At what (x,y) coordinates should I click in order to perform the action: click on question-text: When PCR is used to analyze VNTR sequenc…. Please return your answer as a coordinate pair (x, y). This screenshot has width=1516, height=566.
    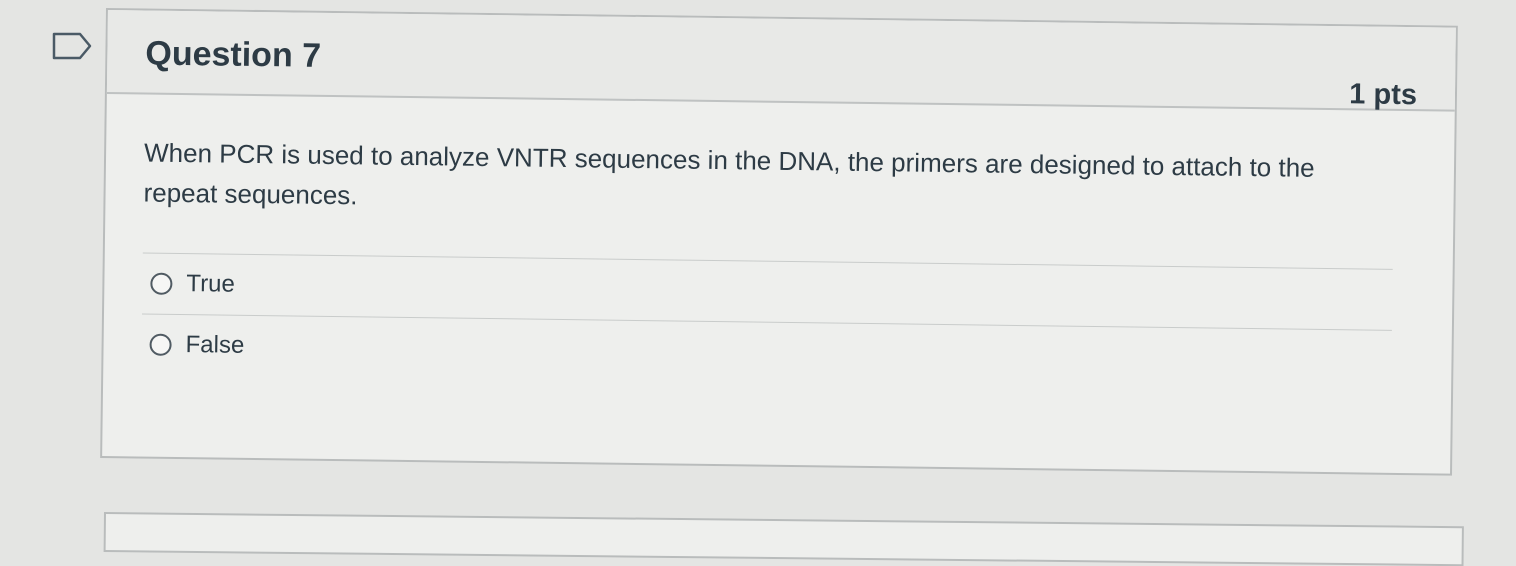
    Looking at the image, I should click on (729, 174).